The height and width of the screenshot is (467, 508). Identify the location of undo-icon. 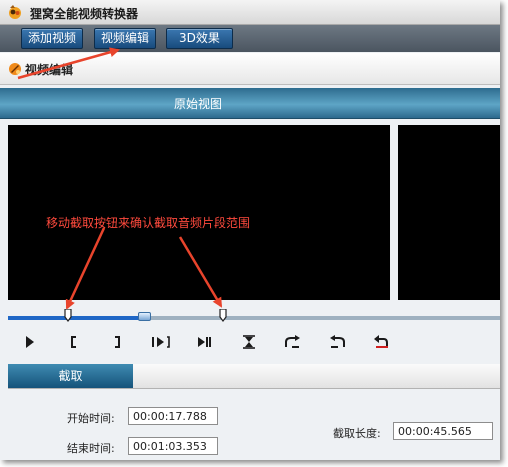
(381, 342).